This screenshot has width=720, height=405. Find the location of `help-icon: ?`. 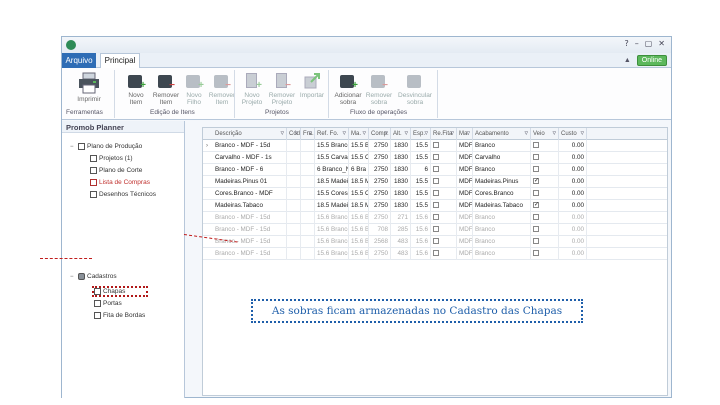

help-icon: ? is located at coordinates (626, 43).